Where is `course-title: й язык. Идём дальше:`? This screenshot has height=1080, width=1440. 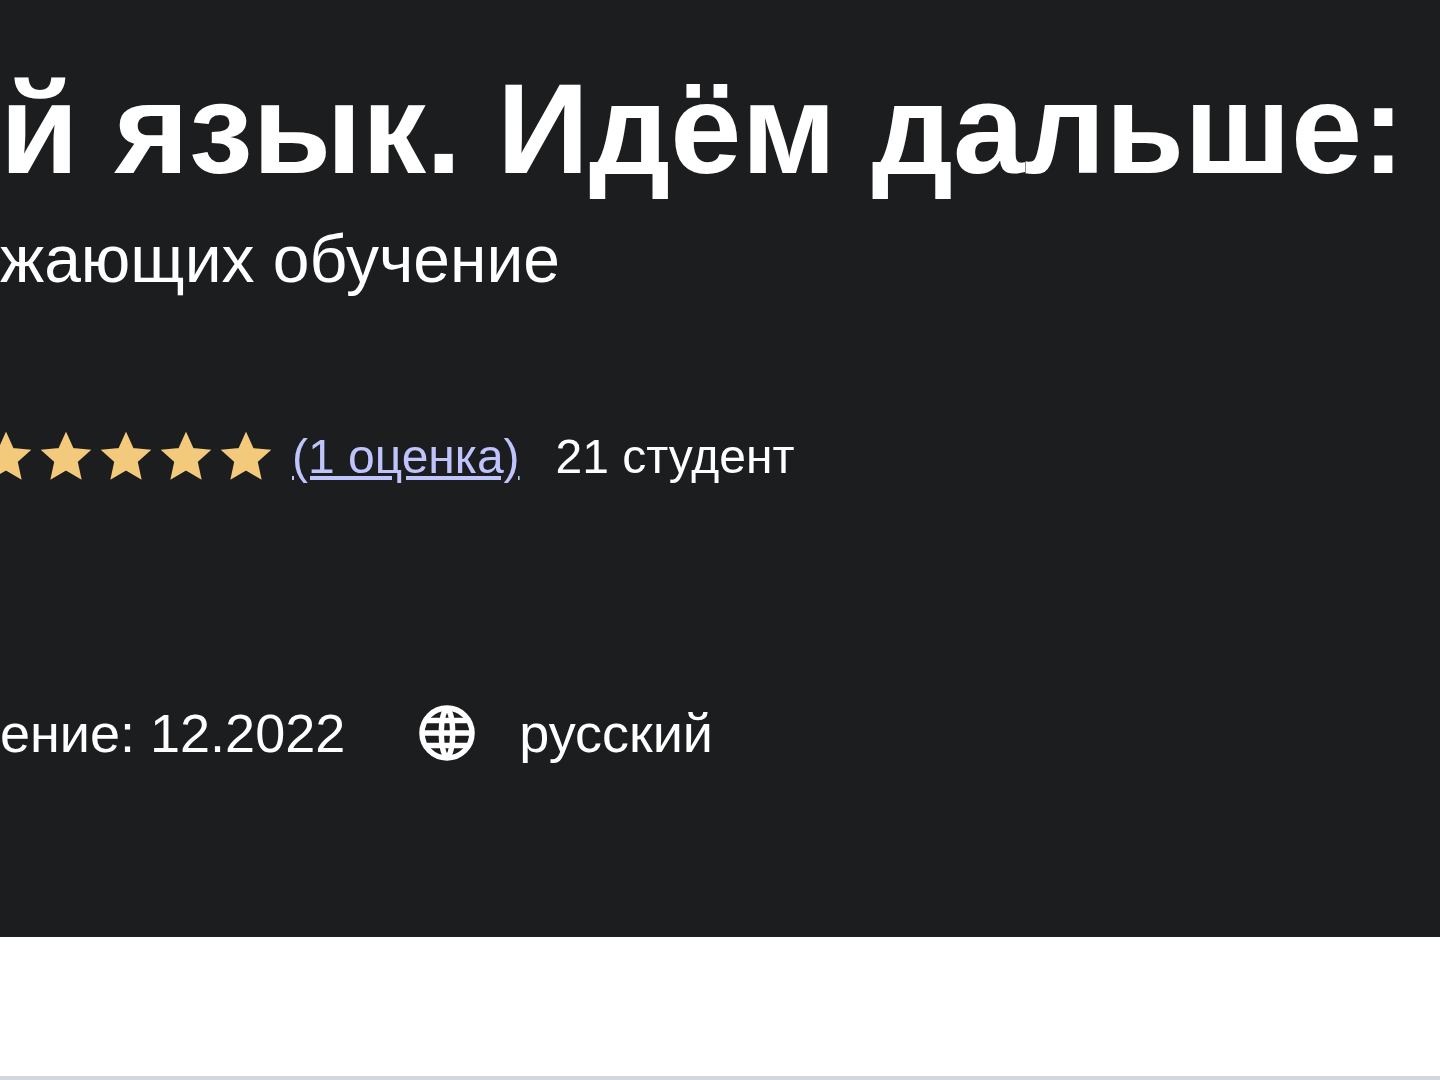
course-title: й язык. Идём дальше: is located at coordinates (703, 129).